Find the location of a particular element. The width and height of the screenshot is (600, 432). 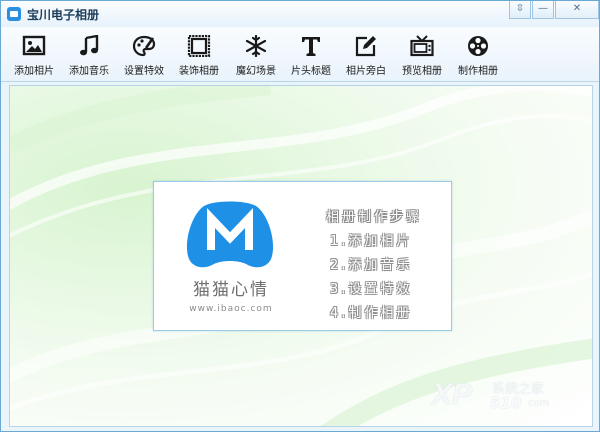

steps-title: 相册制作步骤 is located at coordinates (373, 217).